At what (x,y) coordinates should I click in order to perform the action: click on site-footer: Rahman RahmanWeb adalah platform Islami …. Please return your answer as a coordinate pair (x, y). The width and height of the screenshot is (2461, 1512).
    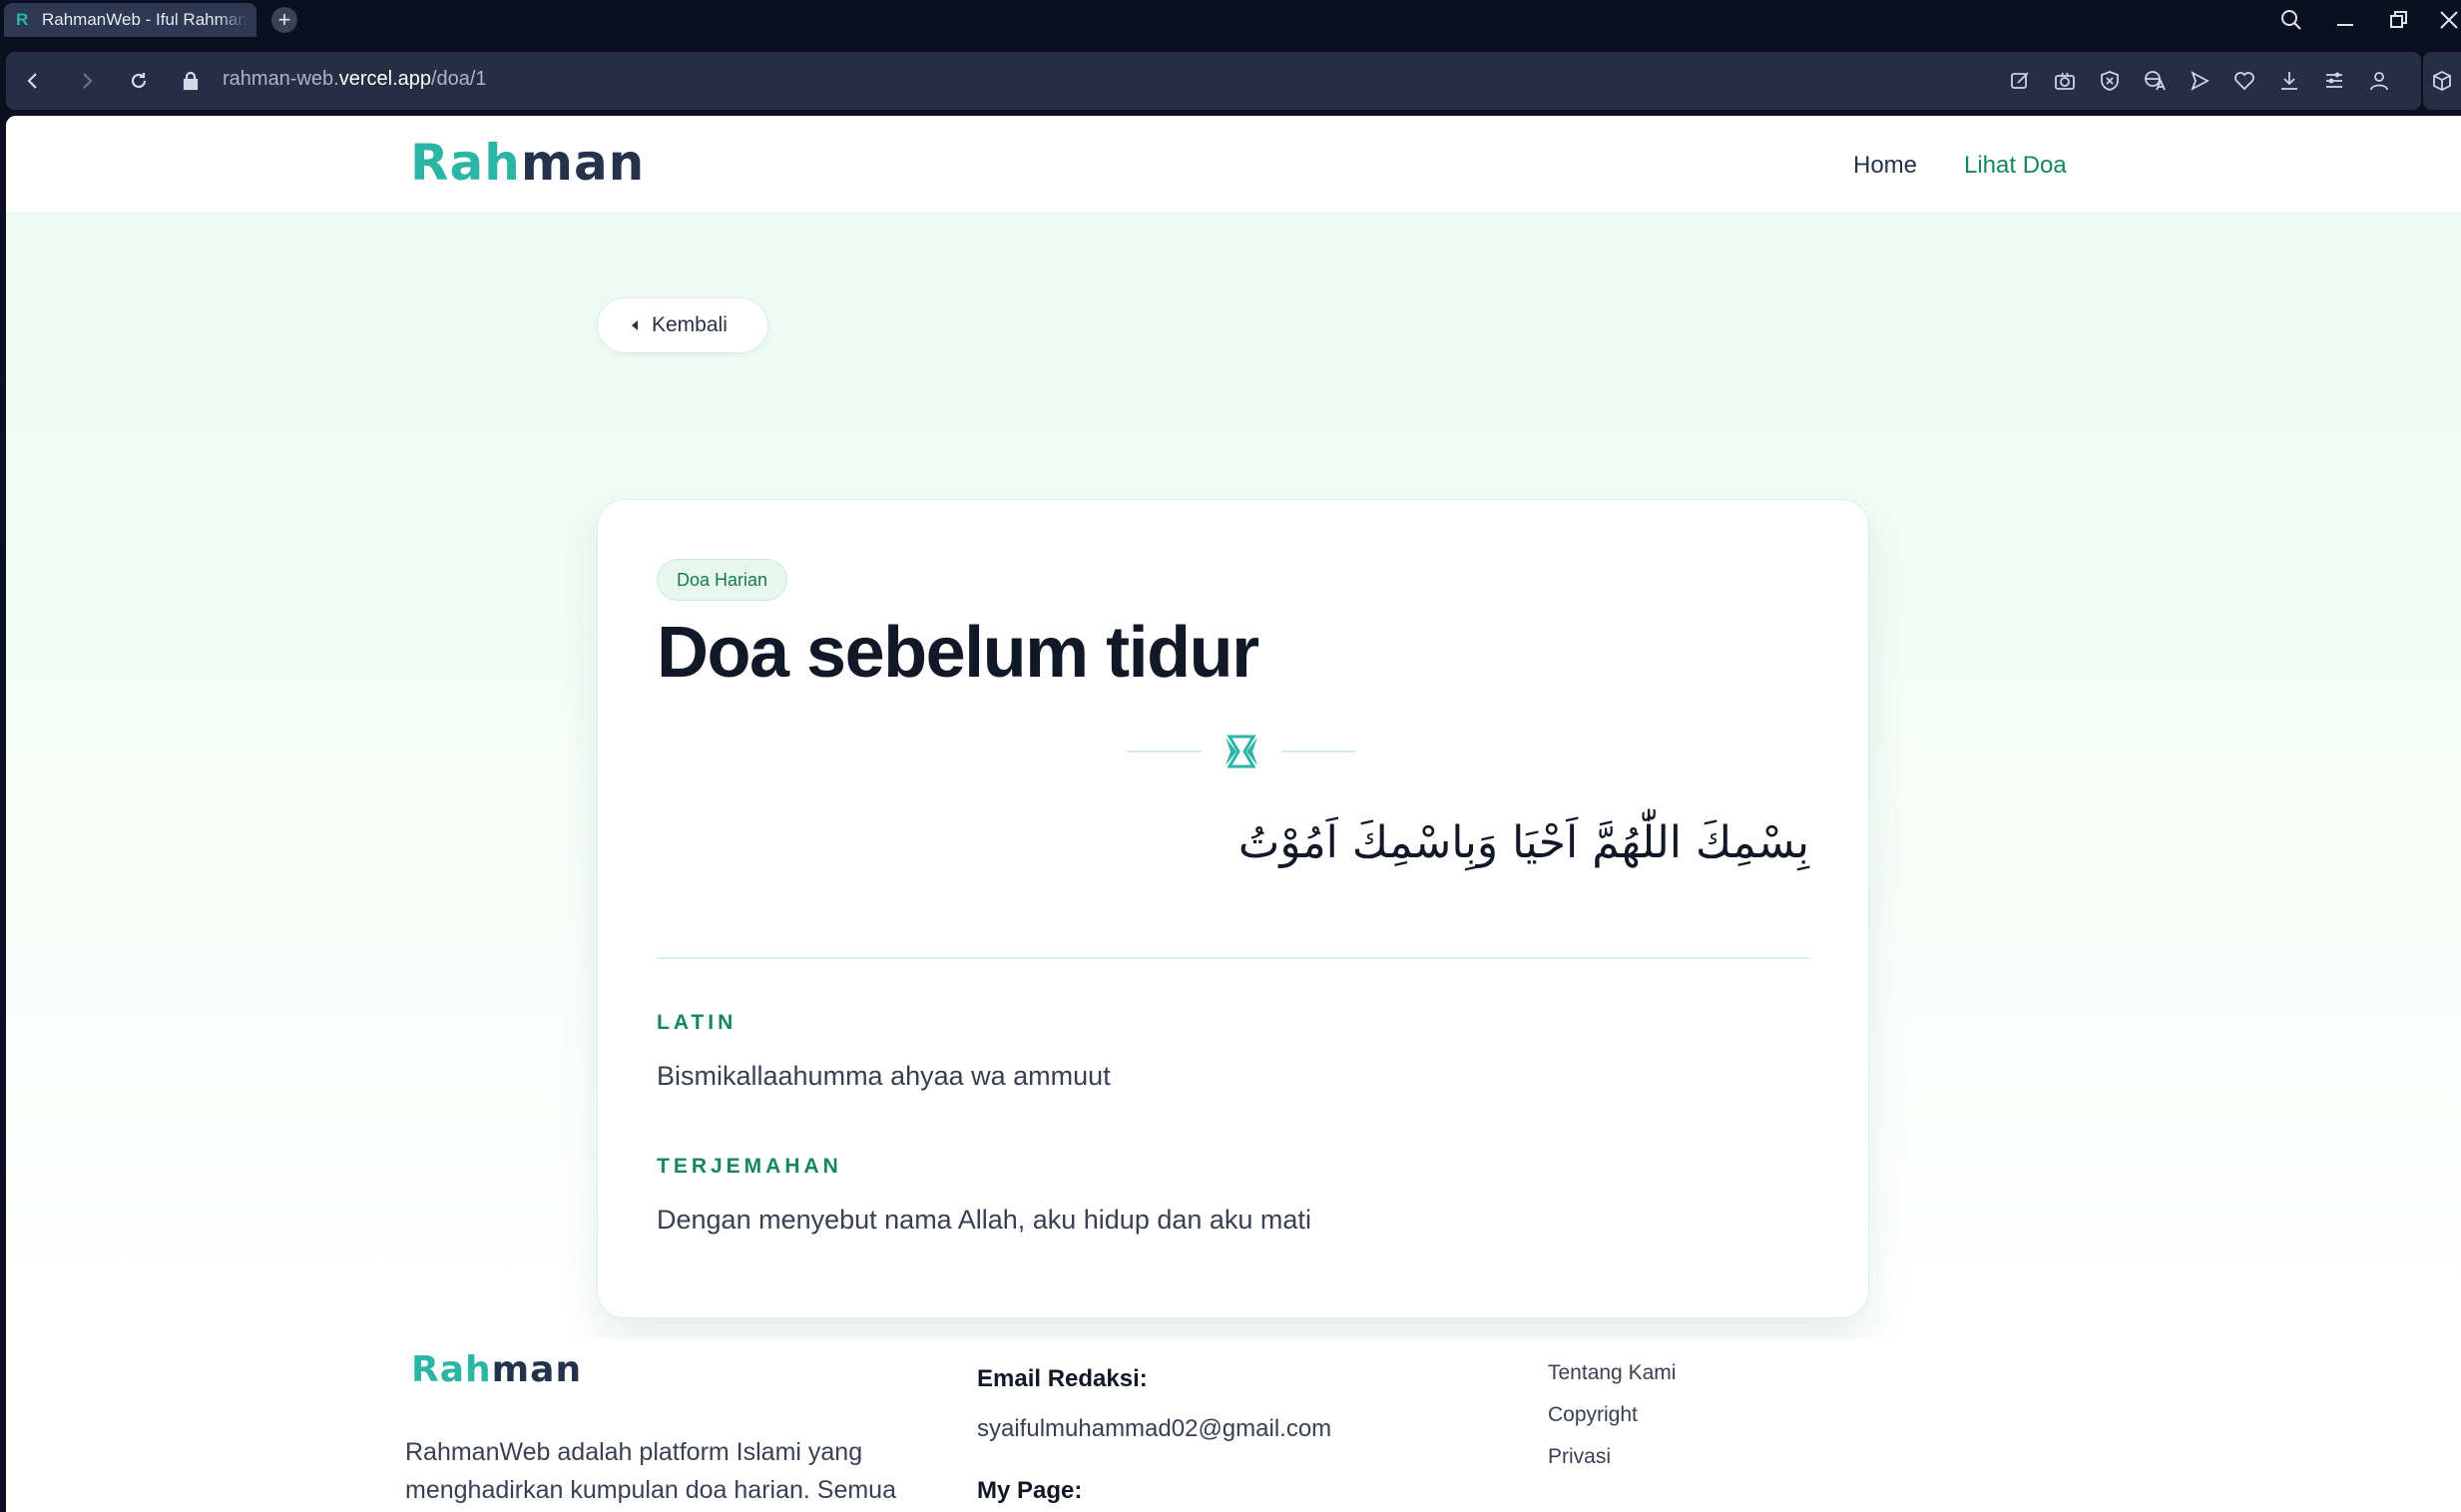
    Looking at the image, I should click on (1233, 1425).